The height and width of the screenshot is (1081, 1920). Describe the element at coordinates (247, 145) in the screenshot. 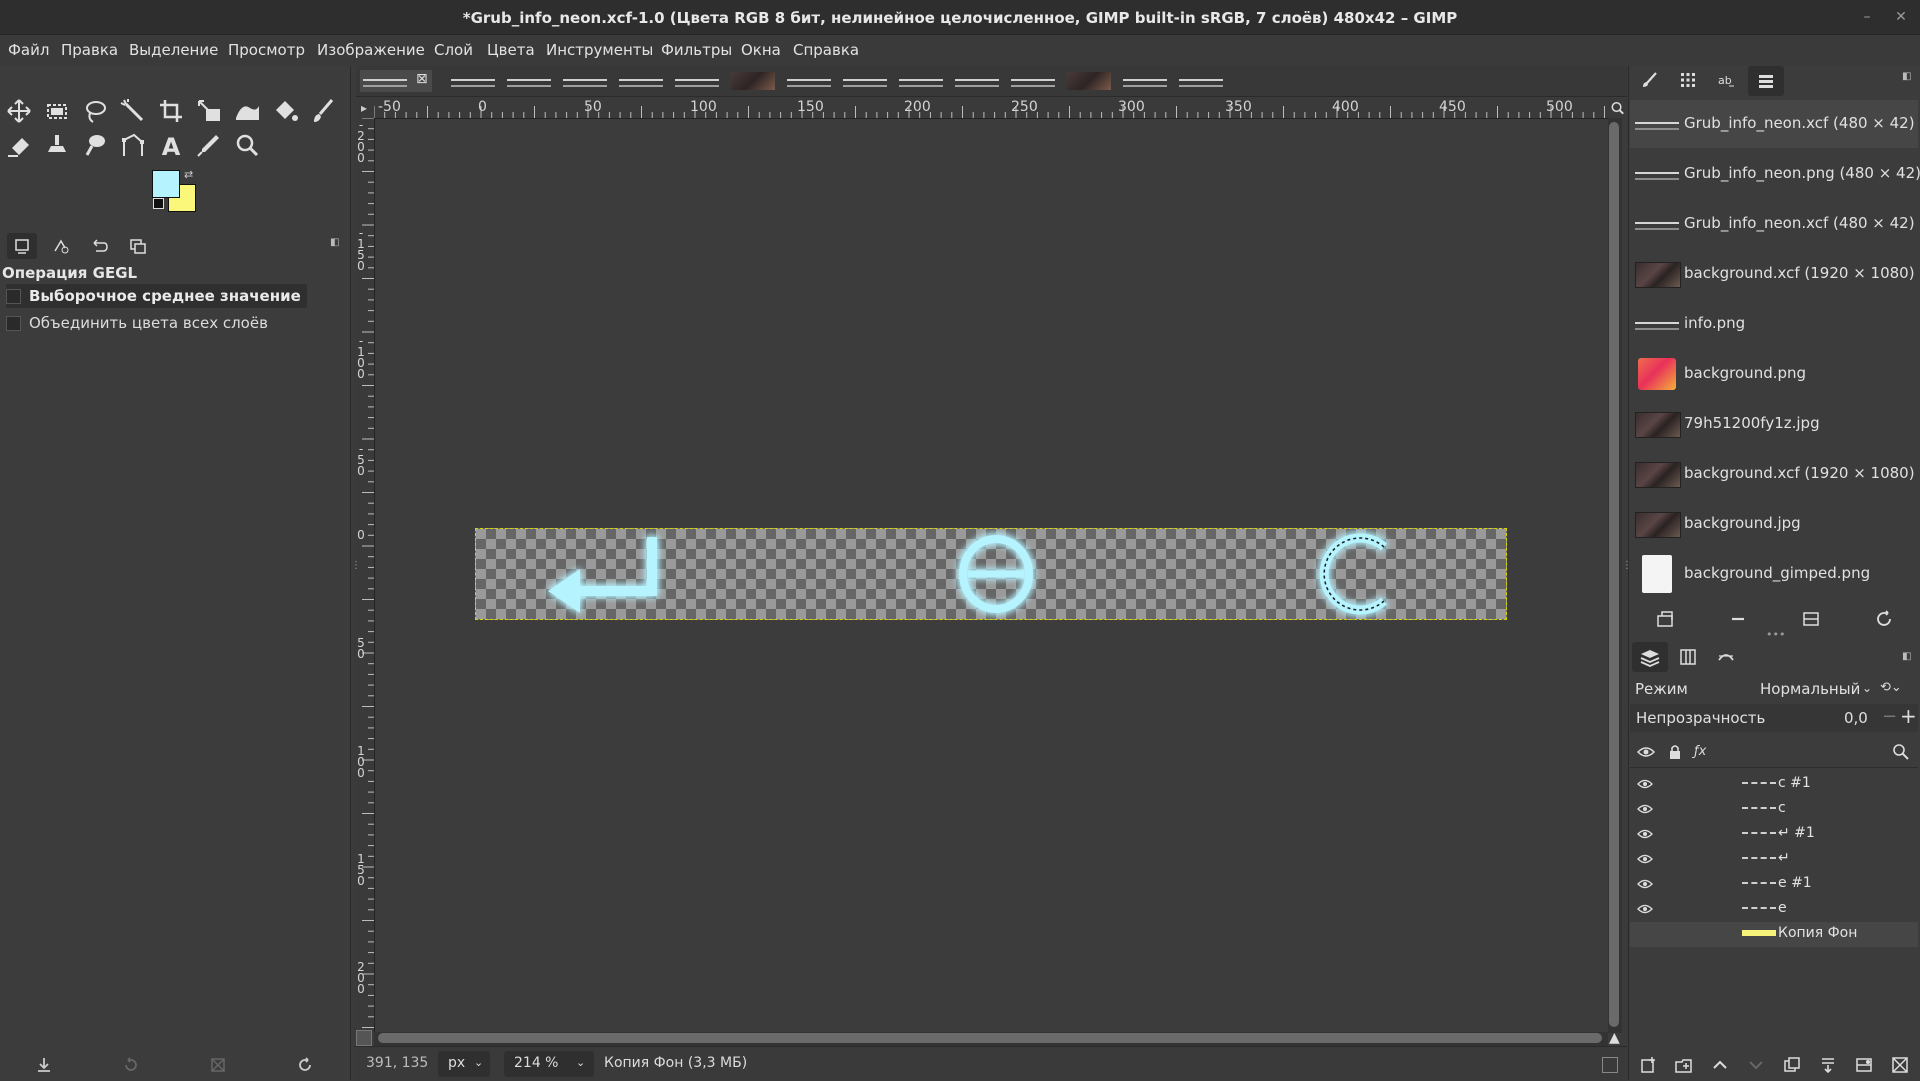

I see `zoom-tool-icon` at that location.